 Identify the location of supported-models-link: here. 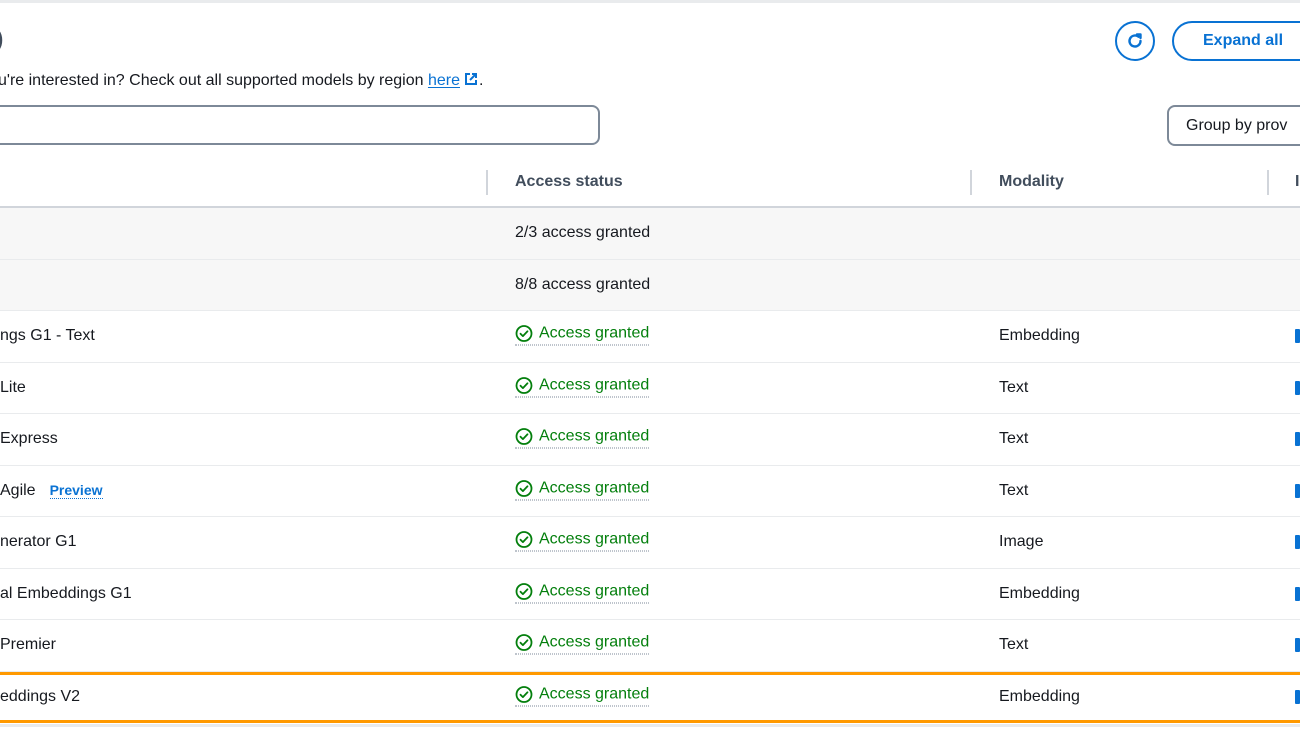
(444, 80).